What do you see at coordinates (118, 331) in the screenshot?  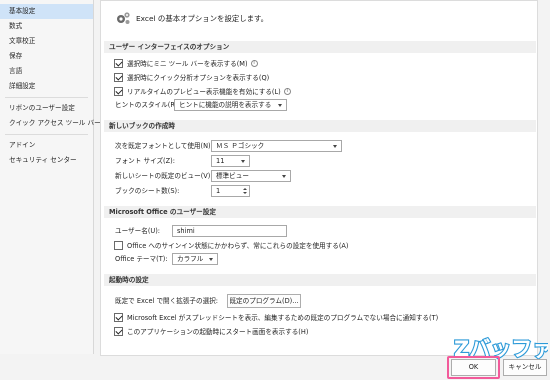 I see `show-start-checkbox` at bounding box center [118, 331].